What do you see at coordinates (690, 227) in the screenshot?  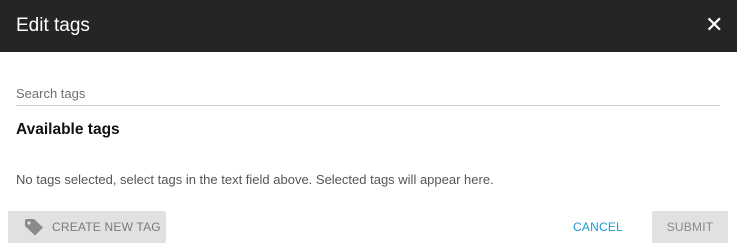 I see `submit-button: SUBMIT` at bounding box center [690, 227].